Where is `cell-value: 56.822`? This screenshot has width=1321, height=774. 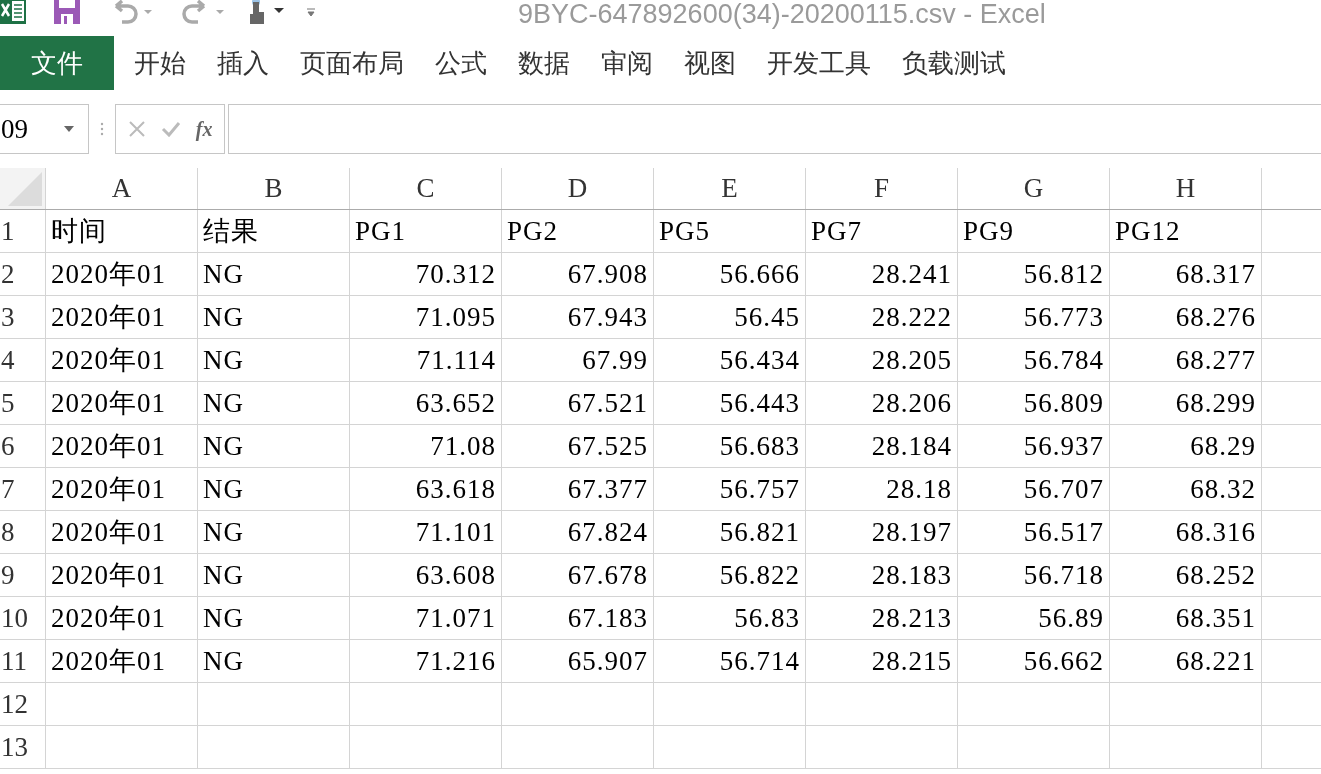 cell-value: 56.822 is located at coordinates (759, 575).